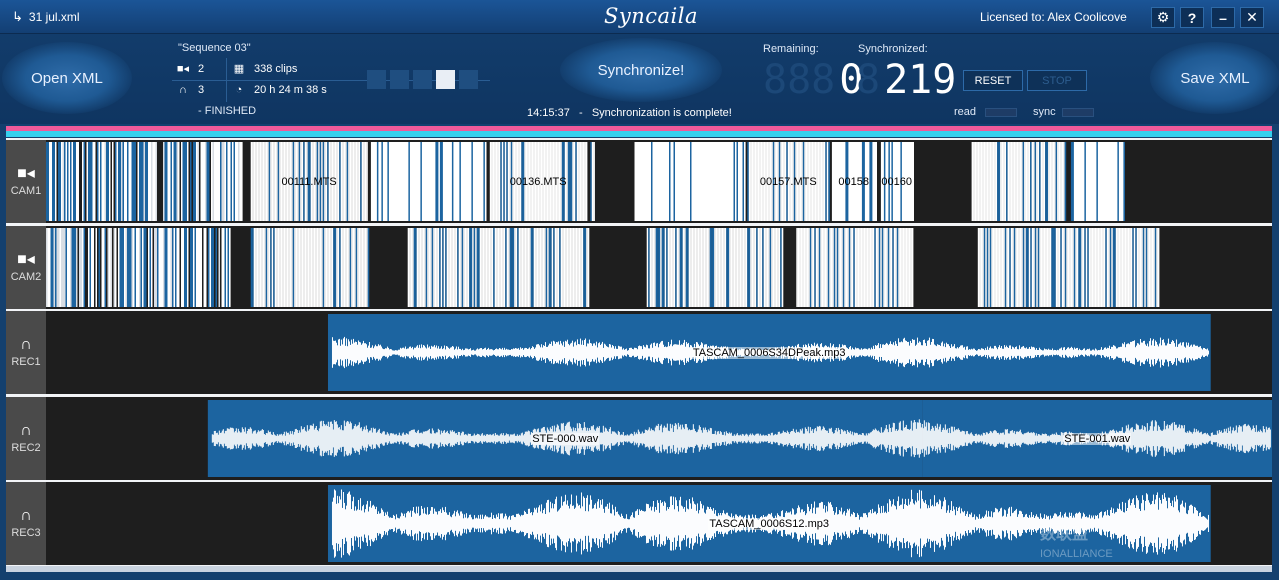 Image resolution: width=1279 pixels, height=580 pixels. I want to click on file-indicator: ↳ 31 jul.xml, so click(46, 17).